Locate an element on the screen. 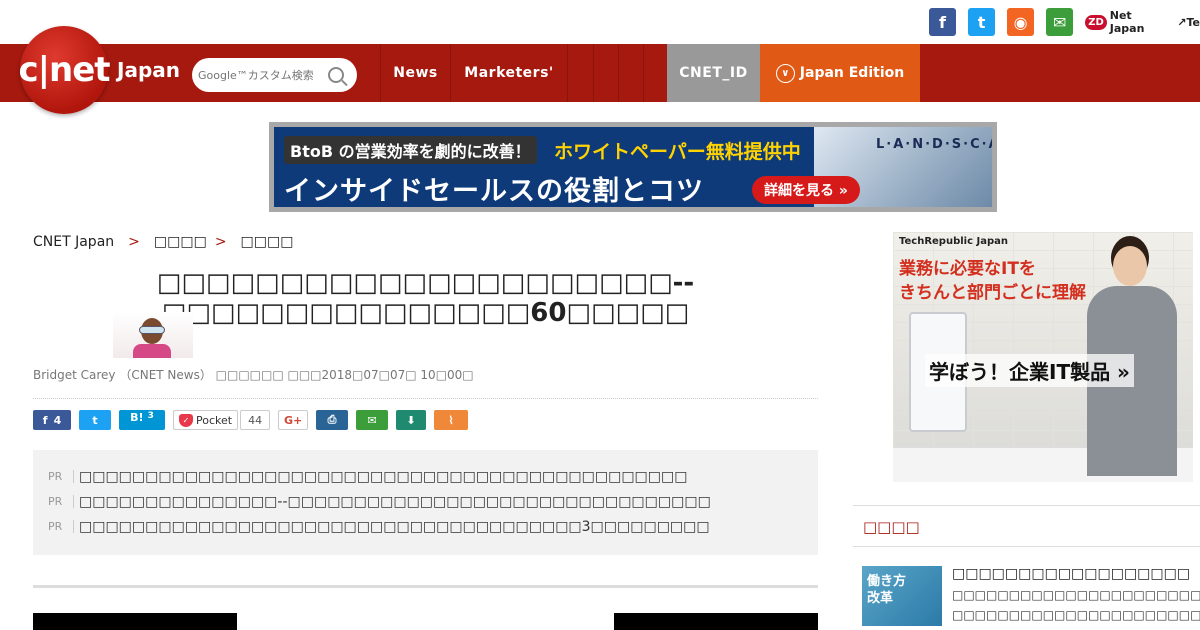 The height and width of the screenshot is (630, 1200). content-image-left is located at coordinates (135, 621).